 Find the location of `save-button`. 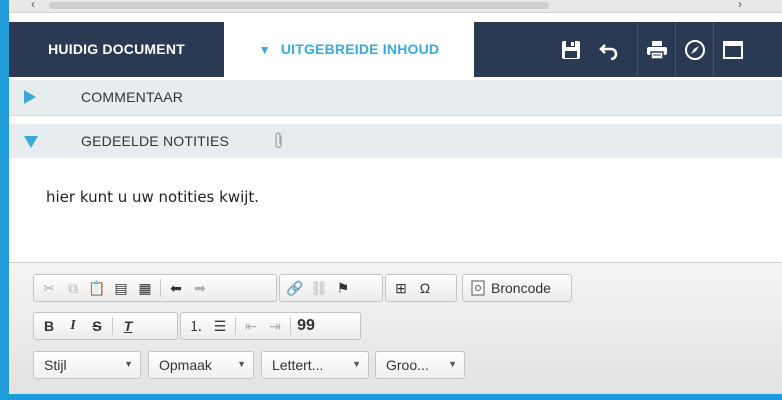

save-button is located at coordinates (571, 49).